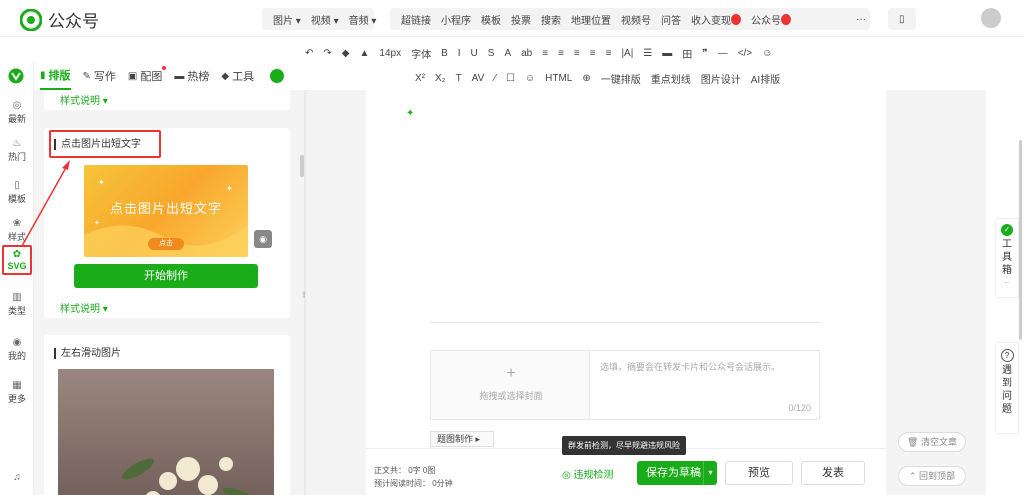 This screenshot has height=495, width=1024. I want to click on toolbar-button: X₂, so click(440, 78).